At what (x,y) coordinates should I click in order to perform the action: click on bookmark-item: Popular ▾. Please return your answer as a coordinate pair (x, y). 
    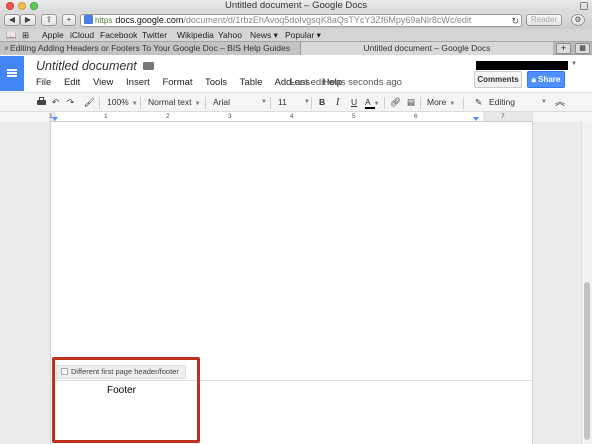
    Looking at the image, I should click on (303, 35).